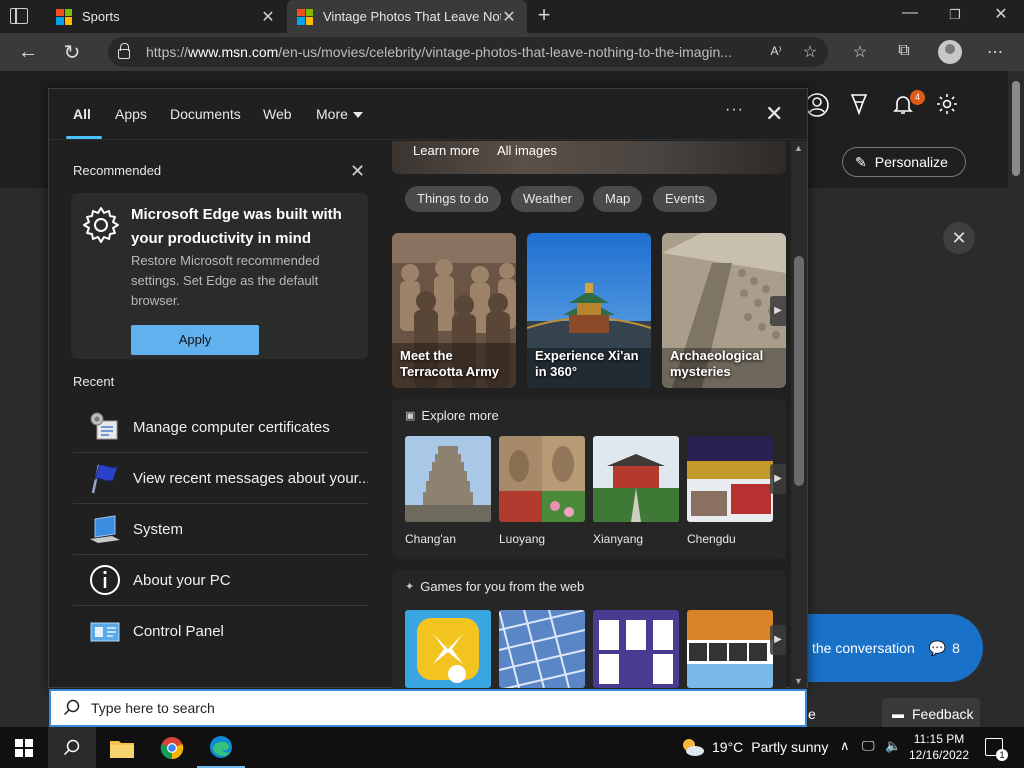  What do you see at coordinates (277, 114) in the screenshot?
I see `tab-web: Web` at bounding box center [277, 114].